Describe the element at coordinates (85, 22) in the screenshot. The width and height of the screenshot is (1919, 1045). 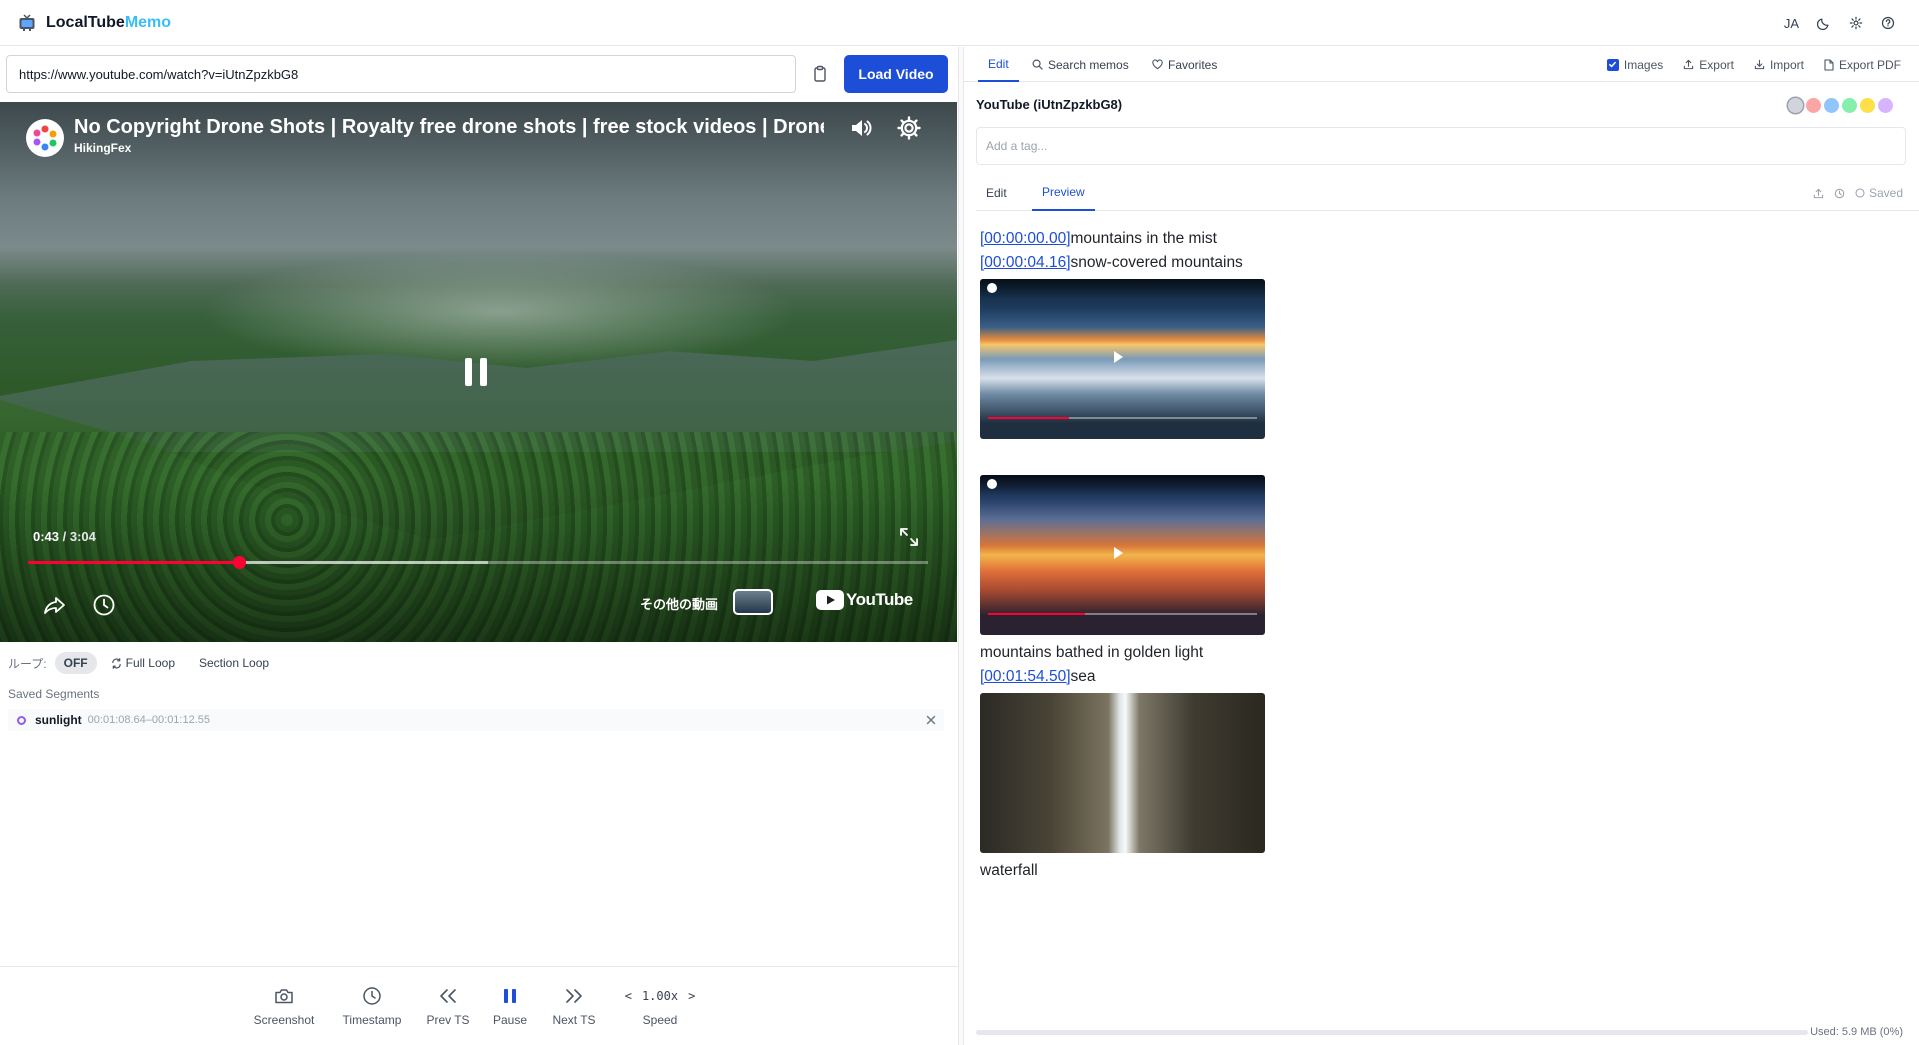
I see `app-name-main: LocalTube` at that location.